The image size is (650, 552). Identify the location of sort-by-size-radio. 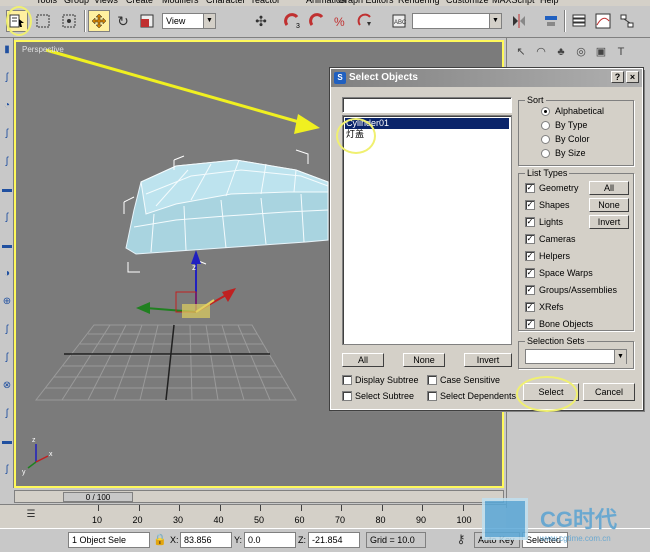
(545, 153).